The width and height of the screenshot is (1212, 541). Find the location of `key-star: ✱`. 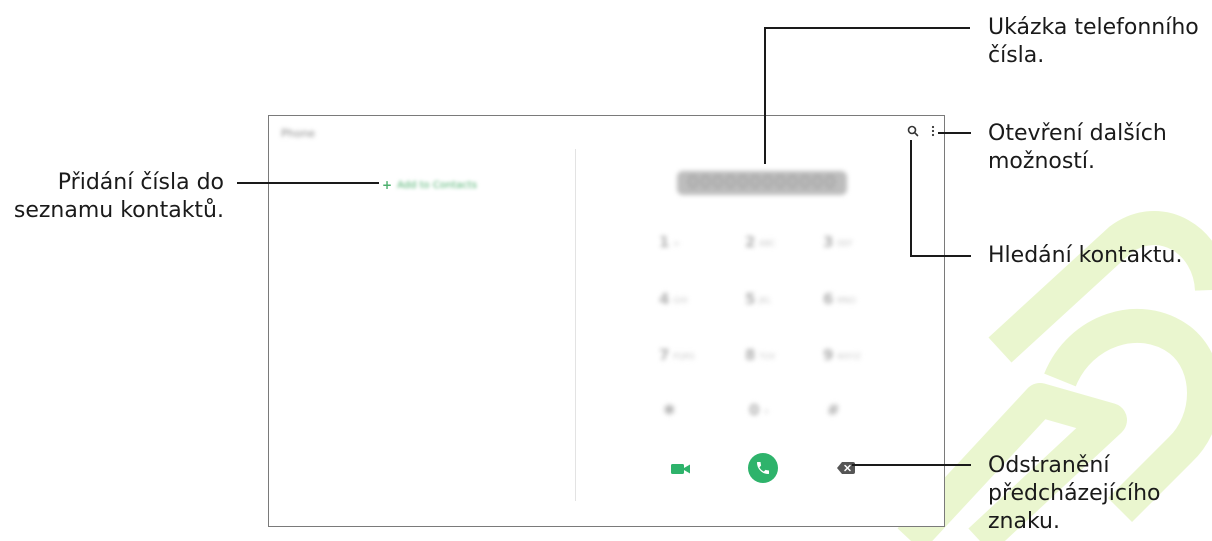

key-star: ✱ is located at coordinates (680, 411).